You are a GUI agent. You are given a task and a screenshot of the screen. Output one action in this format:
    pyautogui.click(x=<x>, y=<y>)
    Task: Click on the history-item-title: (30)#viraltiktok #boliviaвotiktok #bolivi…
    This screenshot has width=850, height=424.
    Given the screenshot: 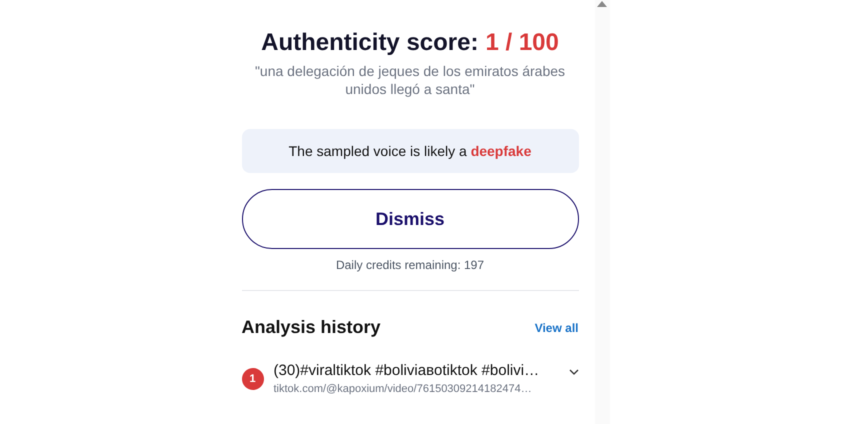 What is the action you would take?
    pyautogui.click(x=416, y=370)
    